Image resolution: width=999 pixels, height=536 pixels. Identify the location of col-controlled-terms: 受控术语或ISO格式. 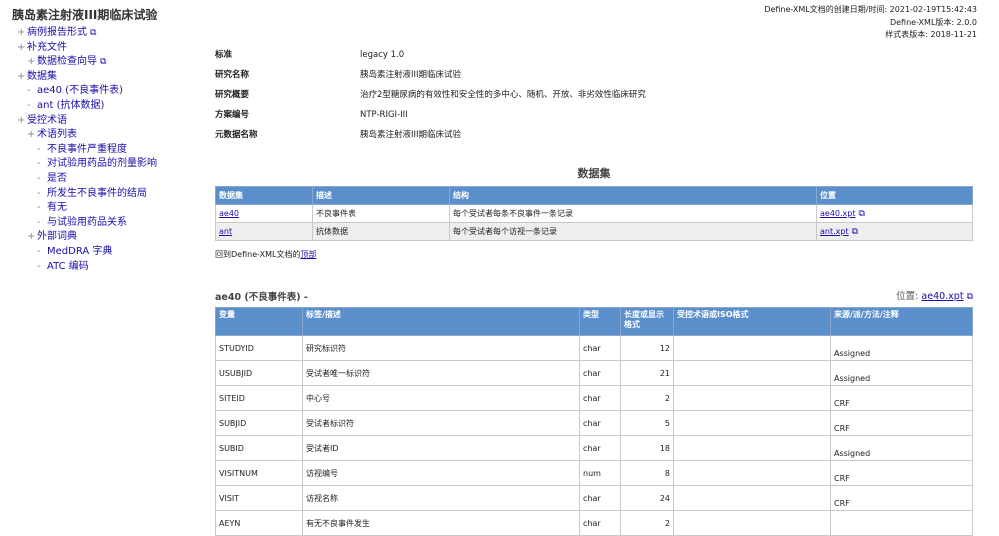
(752, 321).